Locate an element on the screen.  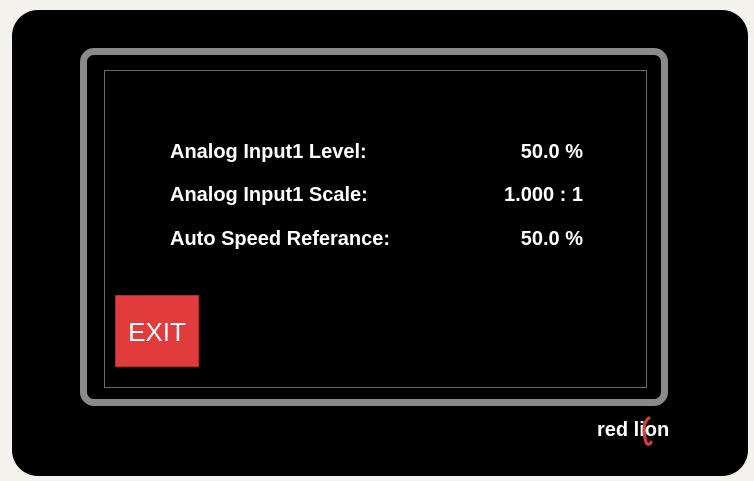
exit-button: EXIT is located at coordinates (157, 331).